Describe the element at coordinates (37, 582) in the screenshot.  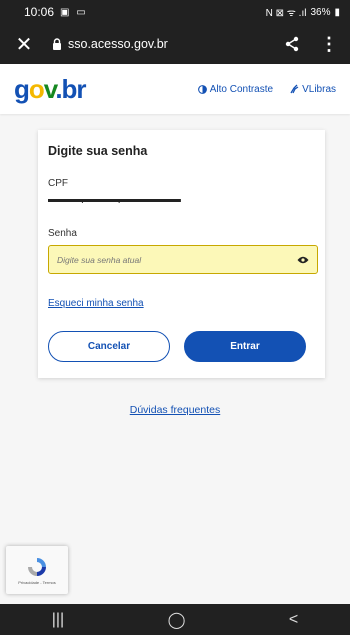
I see `recaptcha-text: Privacidade - Termos` at that location.